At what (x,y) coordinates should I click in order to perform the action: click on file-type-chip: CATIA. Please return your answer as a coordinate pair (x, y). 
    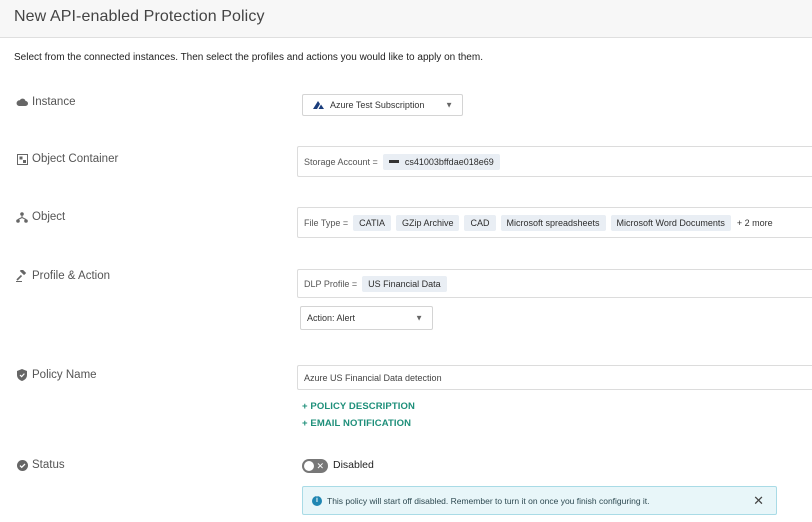
    Looking at the image, I should click on (372, 222).